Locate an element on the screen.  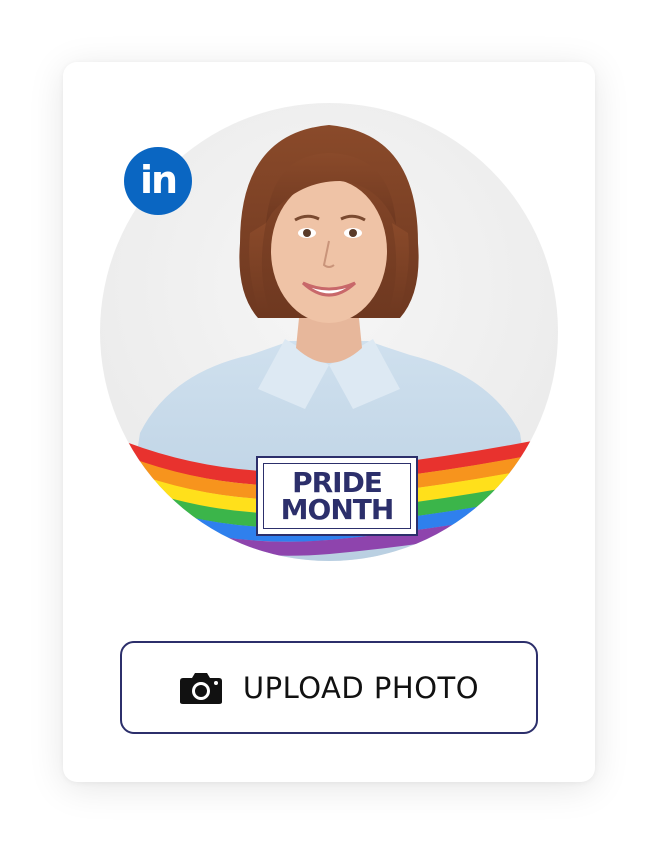
pride-label-line1: PRIDE is located at coordinates (337, 482).